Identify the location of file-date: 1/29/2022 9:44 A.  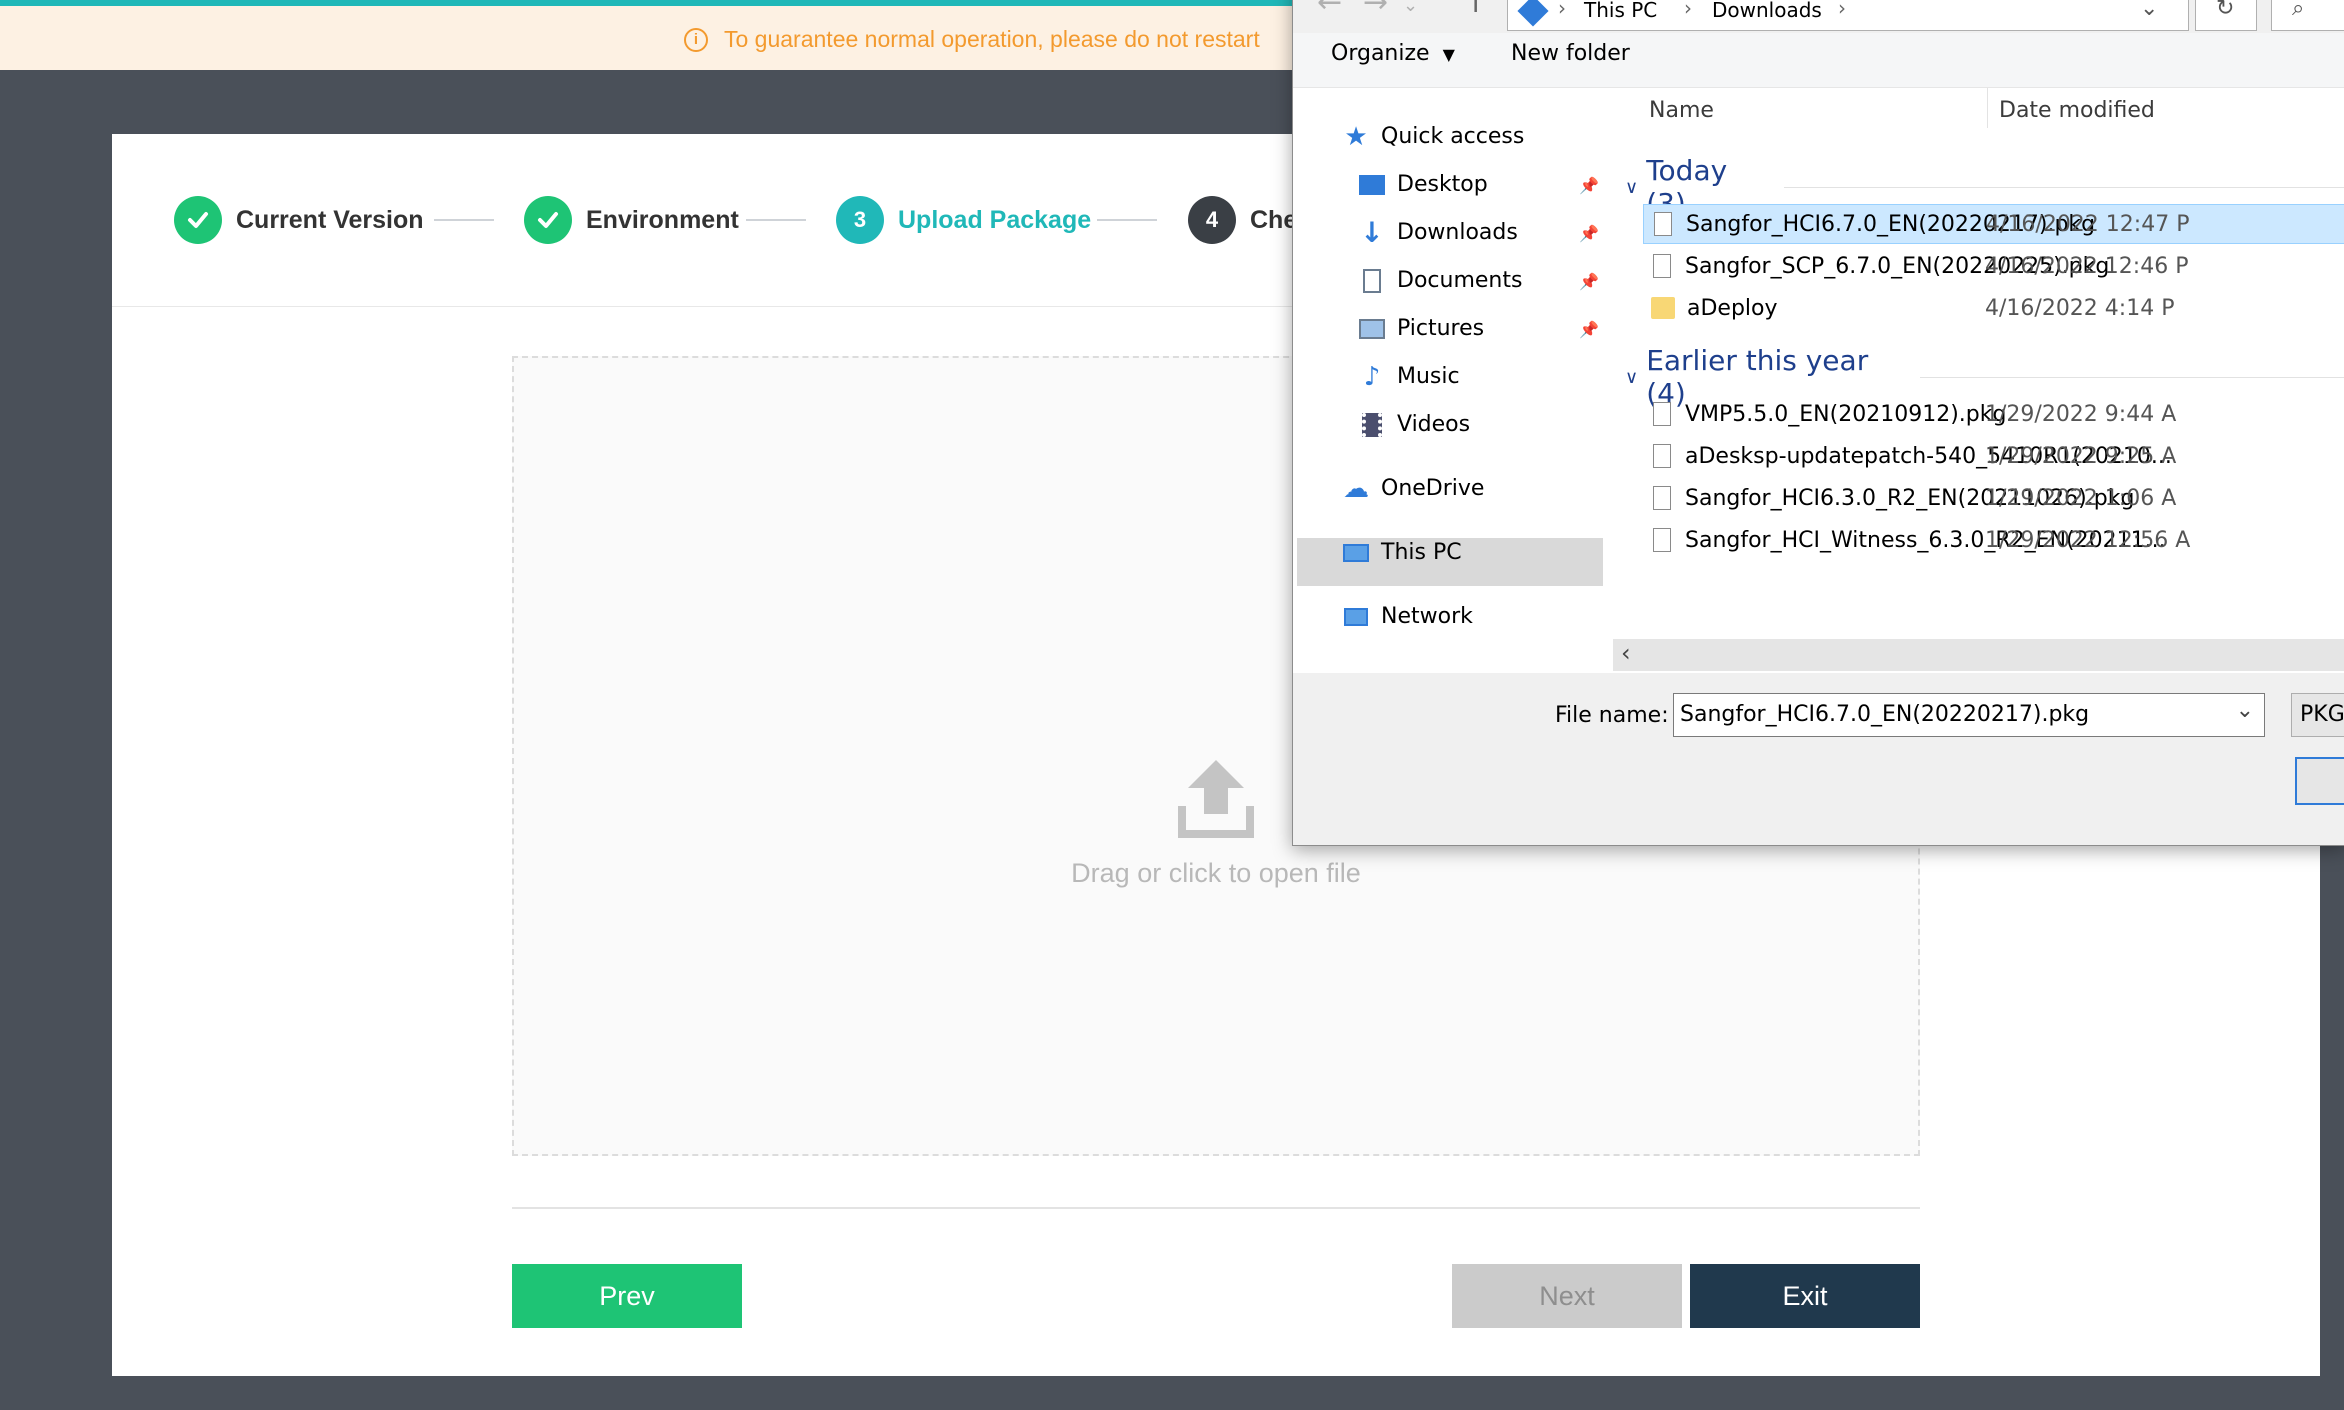
(2081, 414).